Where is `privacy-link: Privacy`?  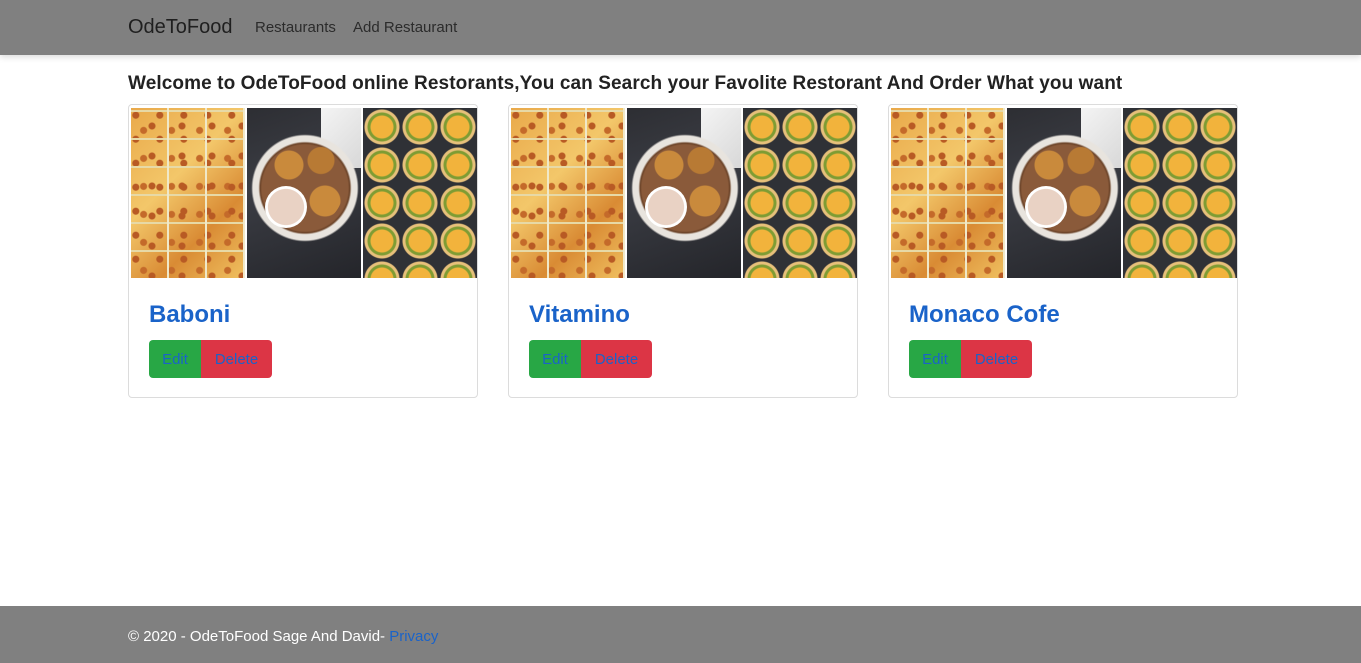 privacy-link: Privacy is located at coordinates (413, 636).